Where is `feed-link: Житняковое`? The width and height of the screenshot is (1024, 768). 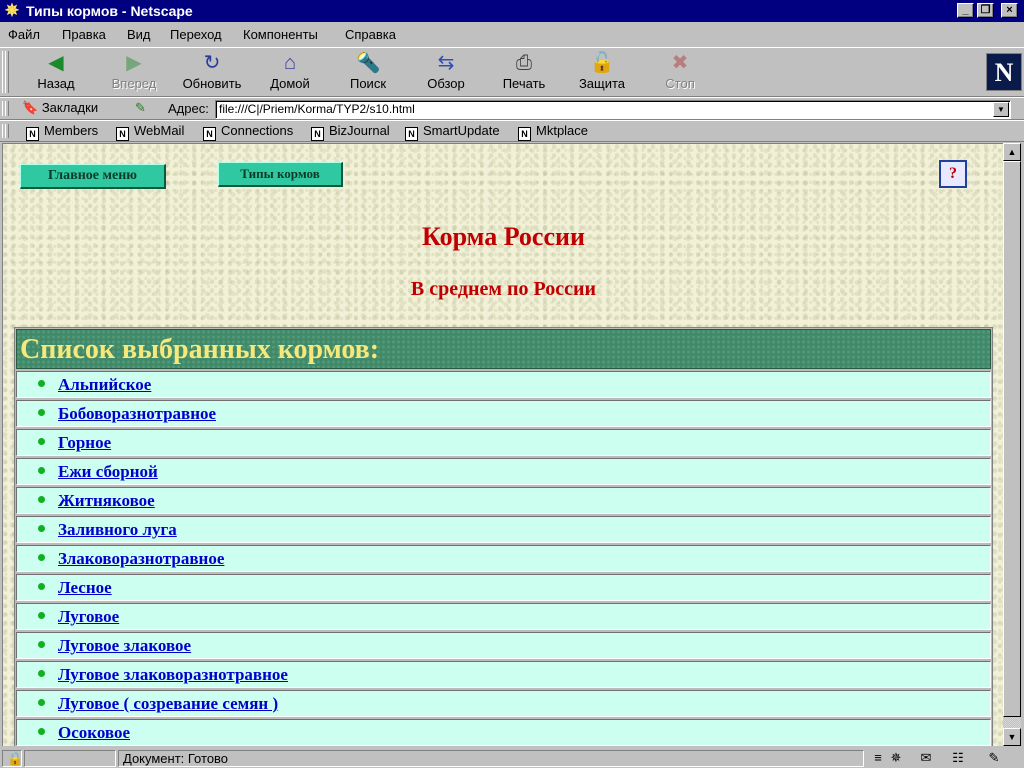
feed-link: Житняковое is located at coordinates (106, 501).